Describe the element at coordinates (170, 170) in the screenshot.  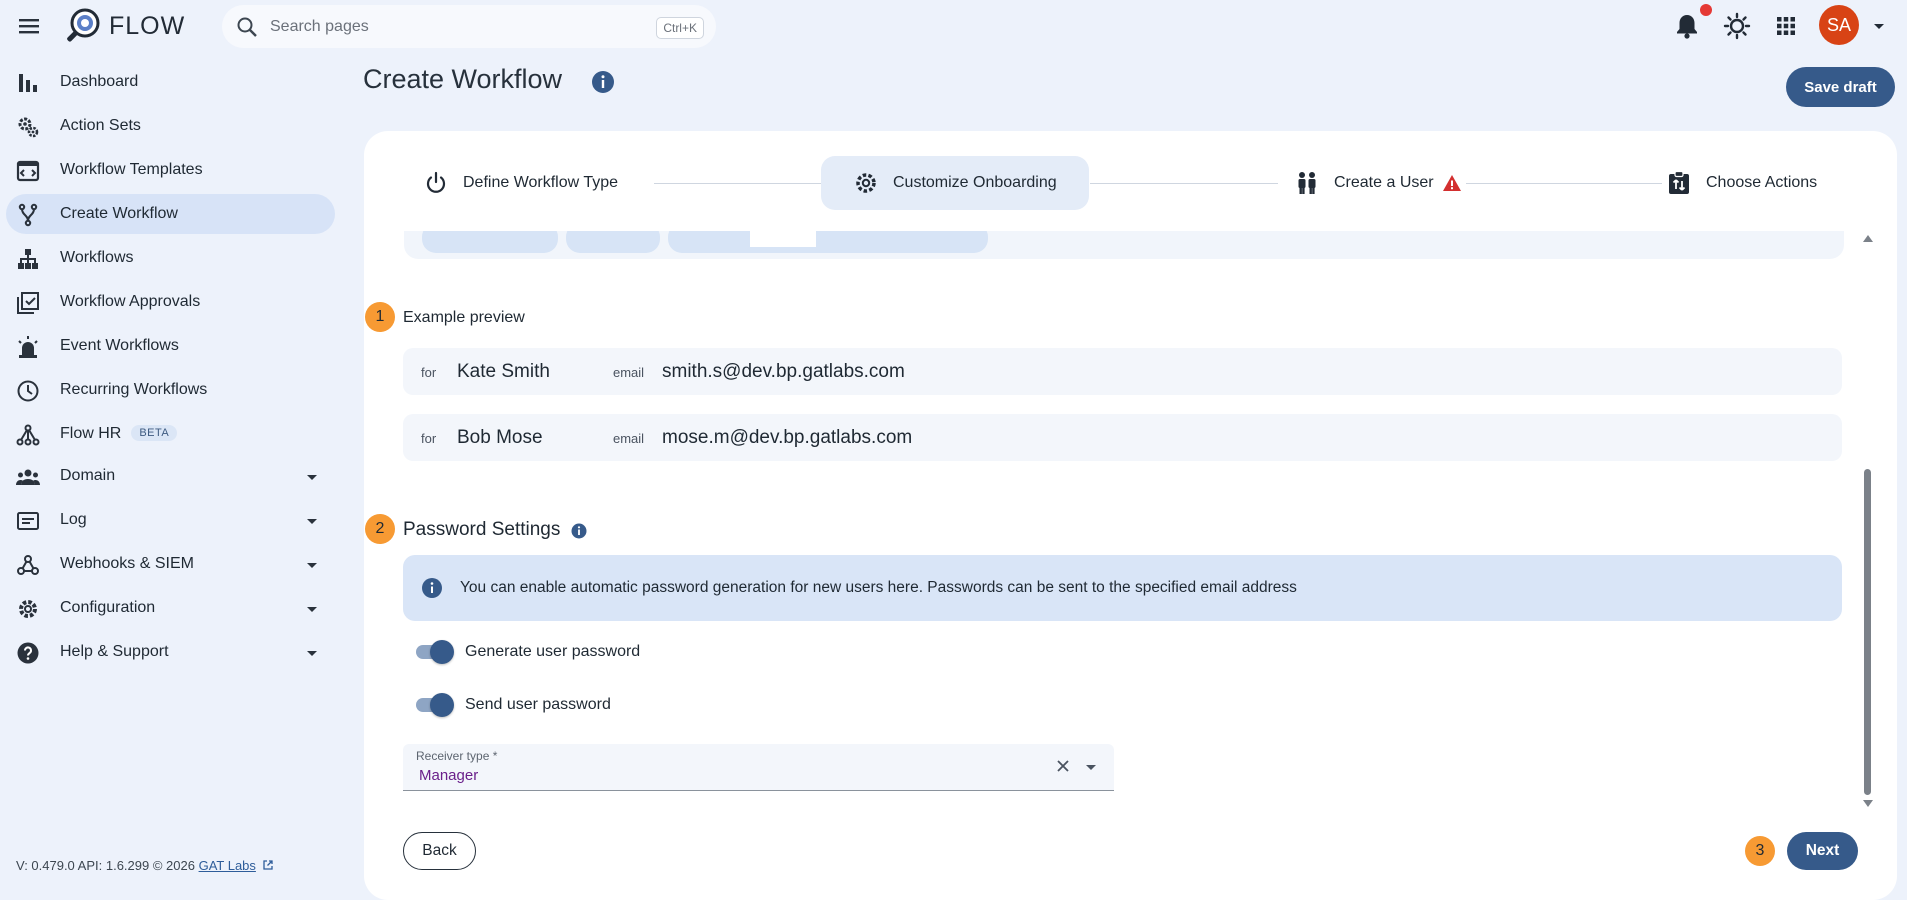
I see `sidebar-item-workflow-templates: Workflow Templates` at that location.